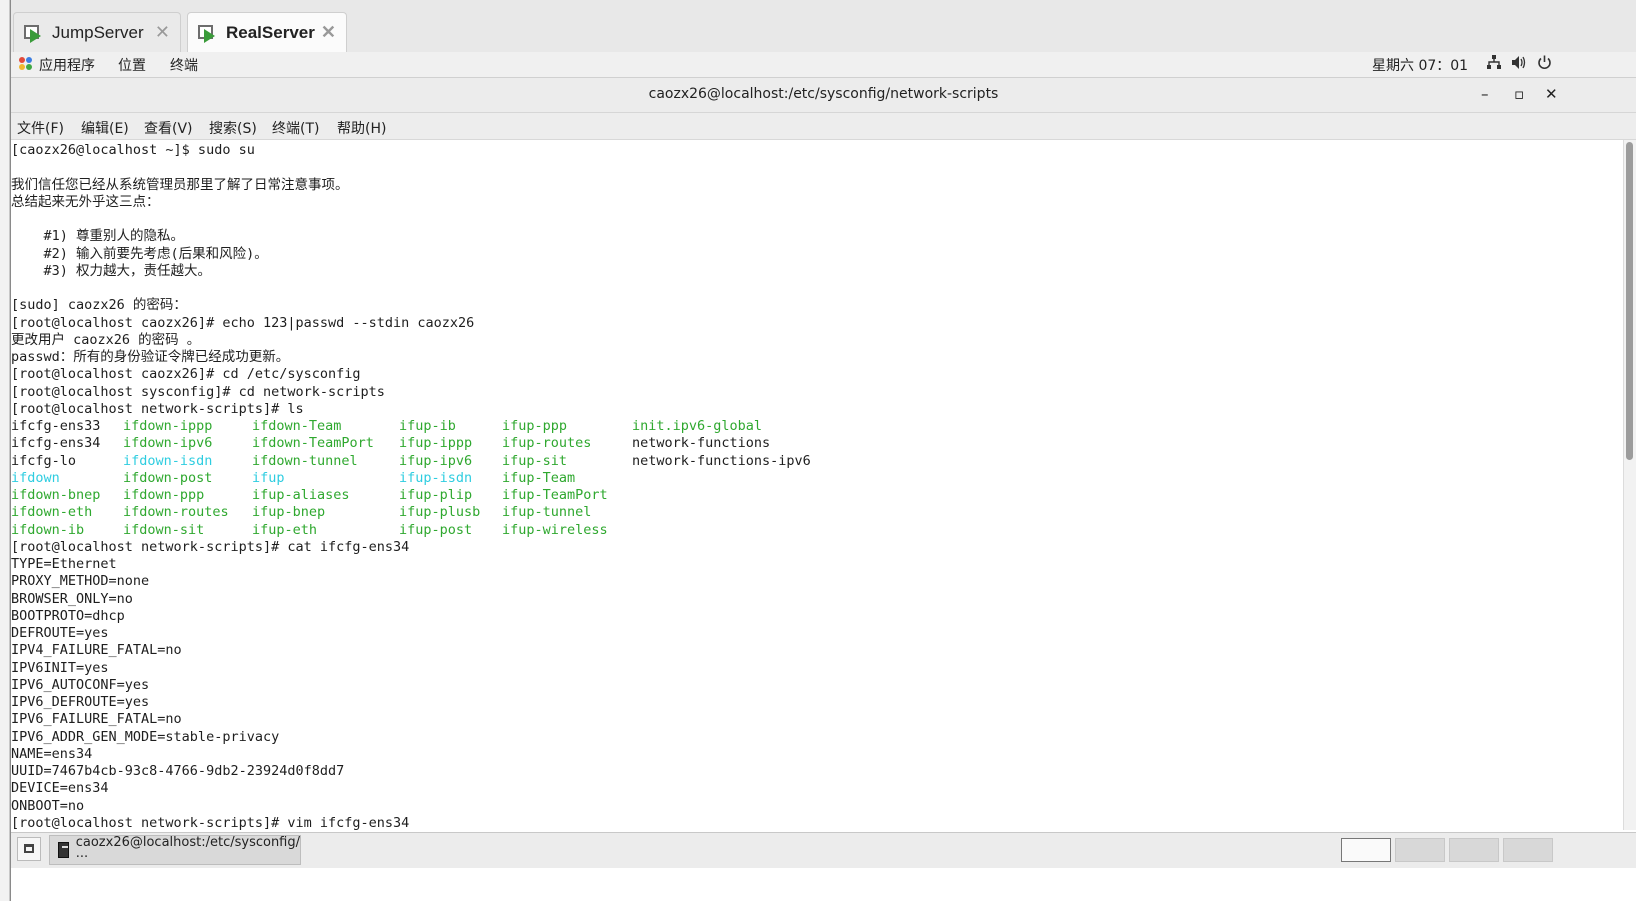 The height and width of the screenshot is (901, 1636). Describe the element at coordinates (295, 128) in the screenshot. I see `menu-terminal: 终端(T)` at that location.